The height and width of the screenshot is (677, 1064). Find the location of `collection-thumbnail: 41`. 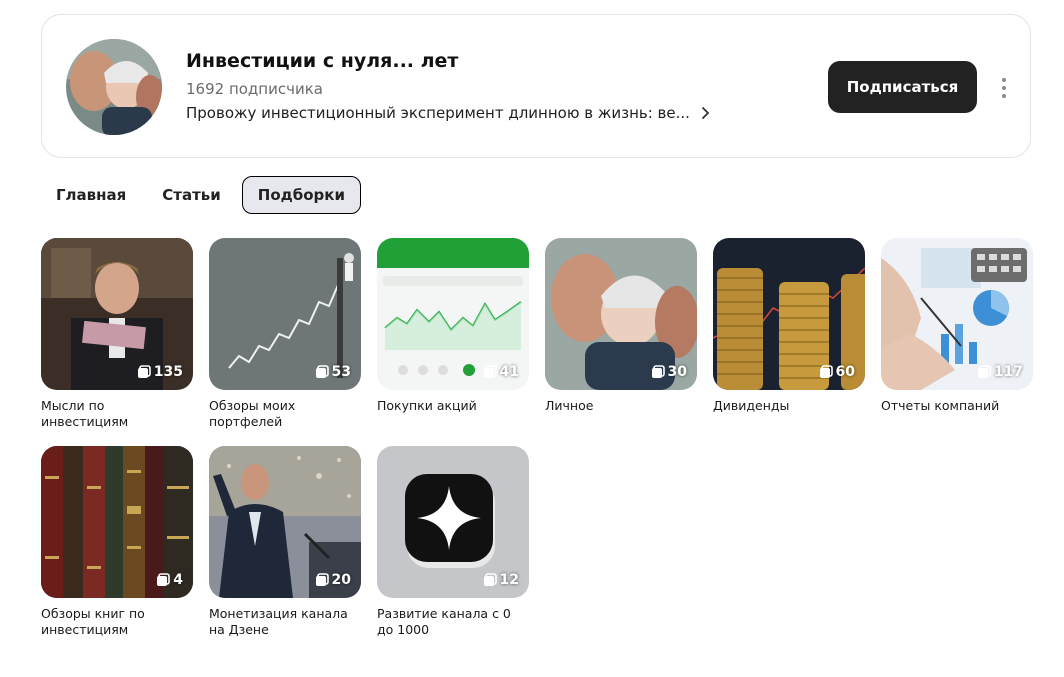

collection-thumbnail: 41 is located at coordinates (453, 314).